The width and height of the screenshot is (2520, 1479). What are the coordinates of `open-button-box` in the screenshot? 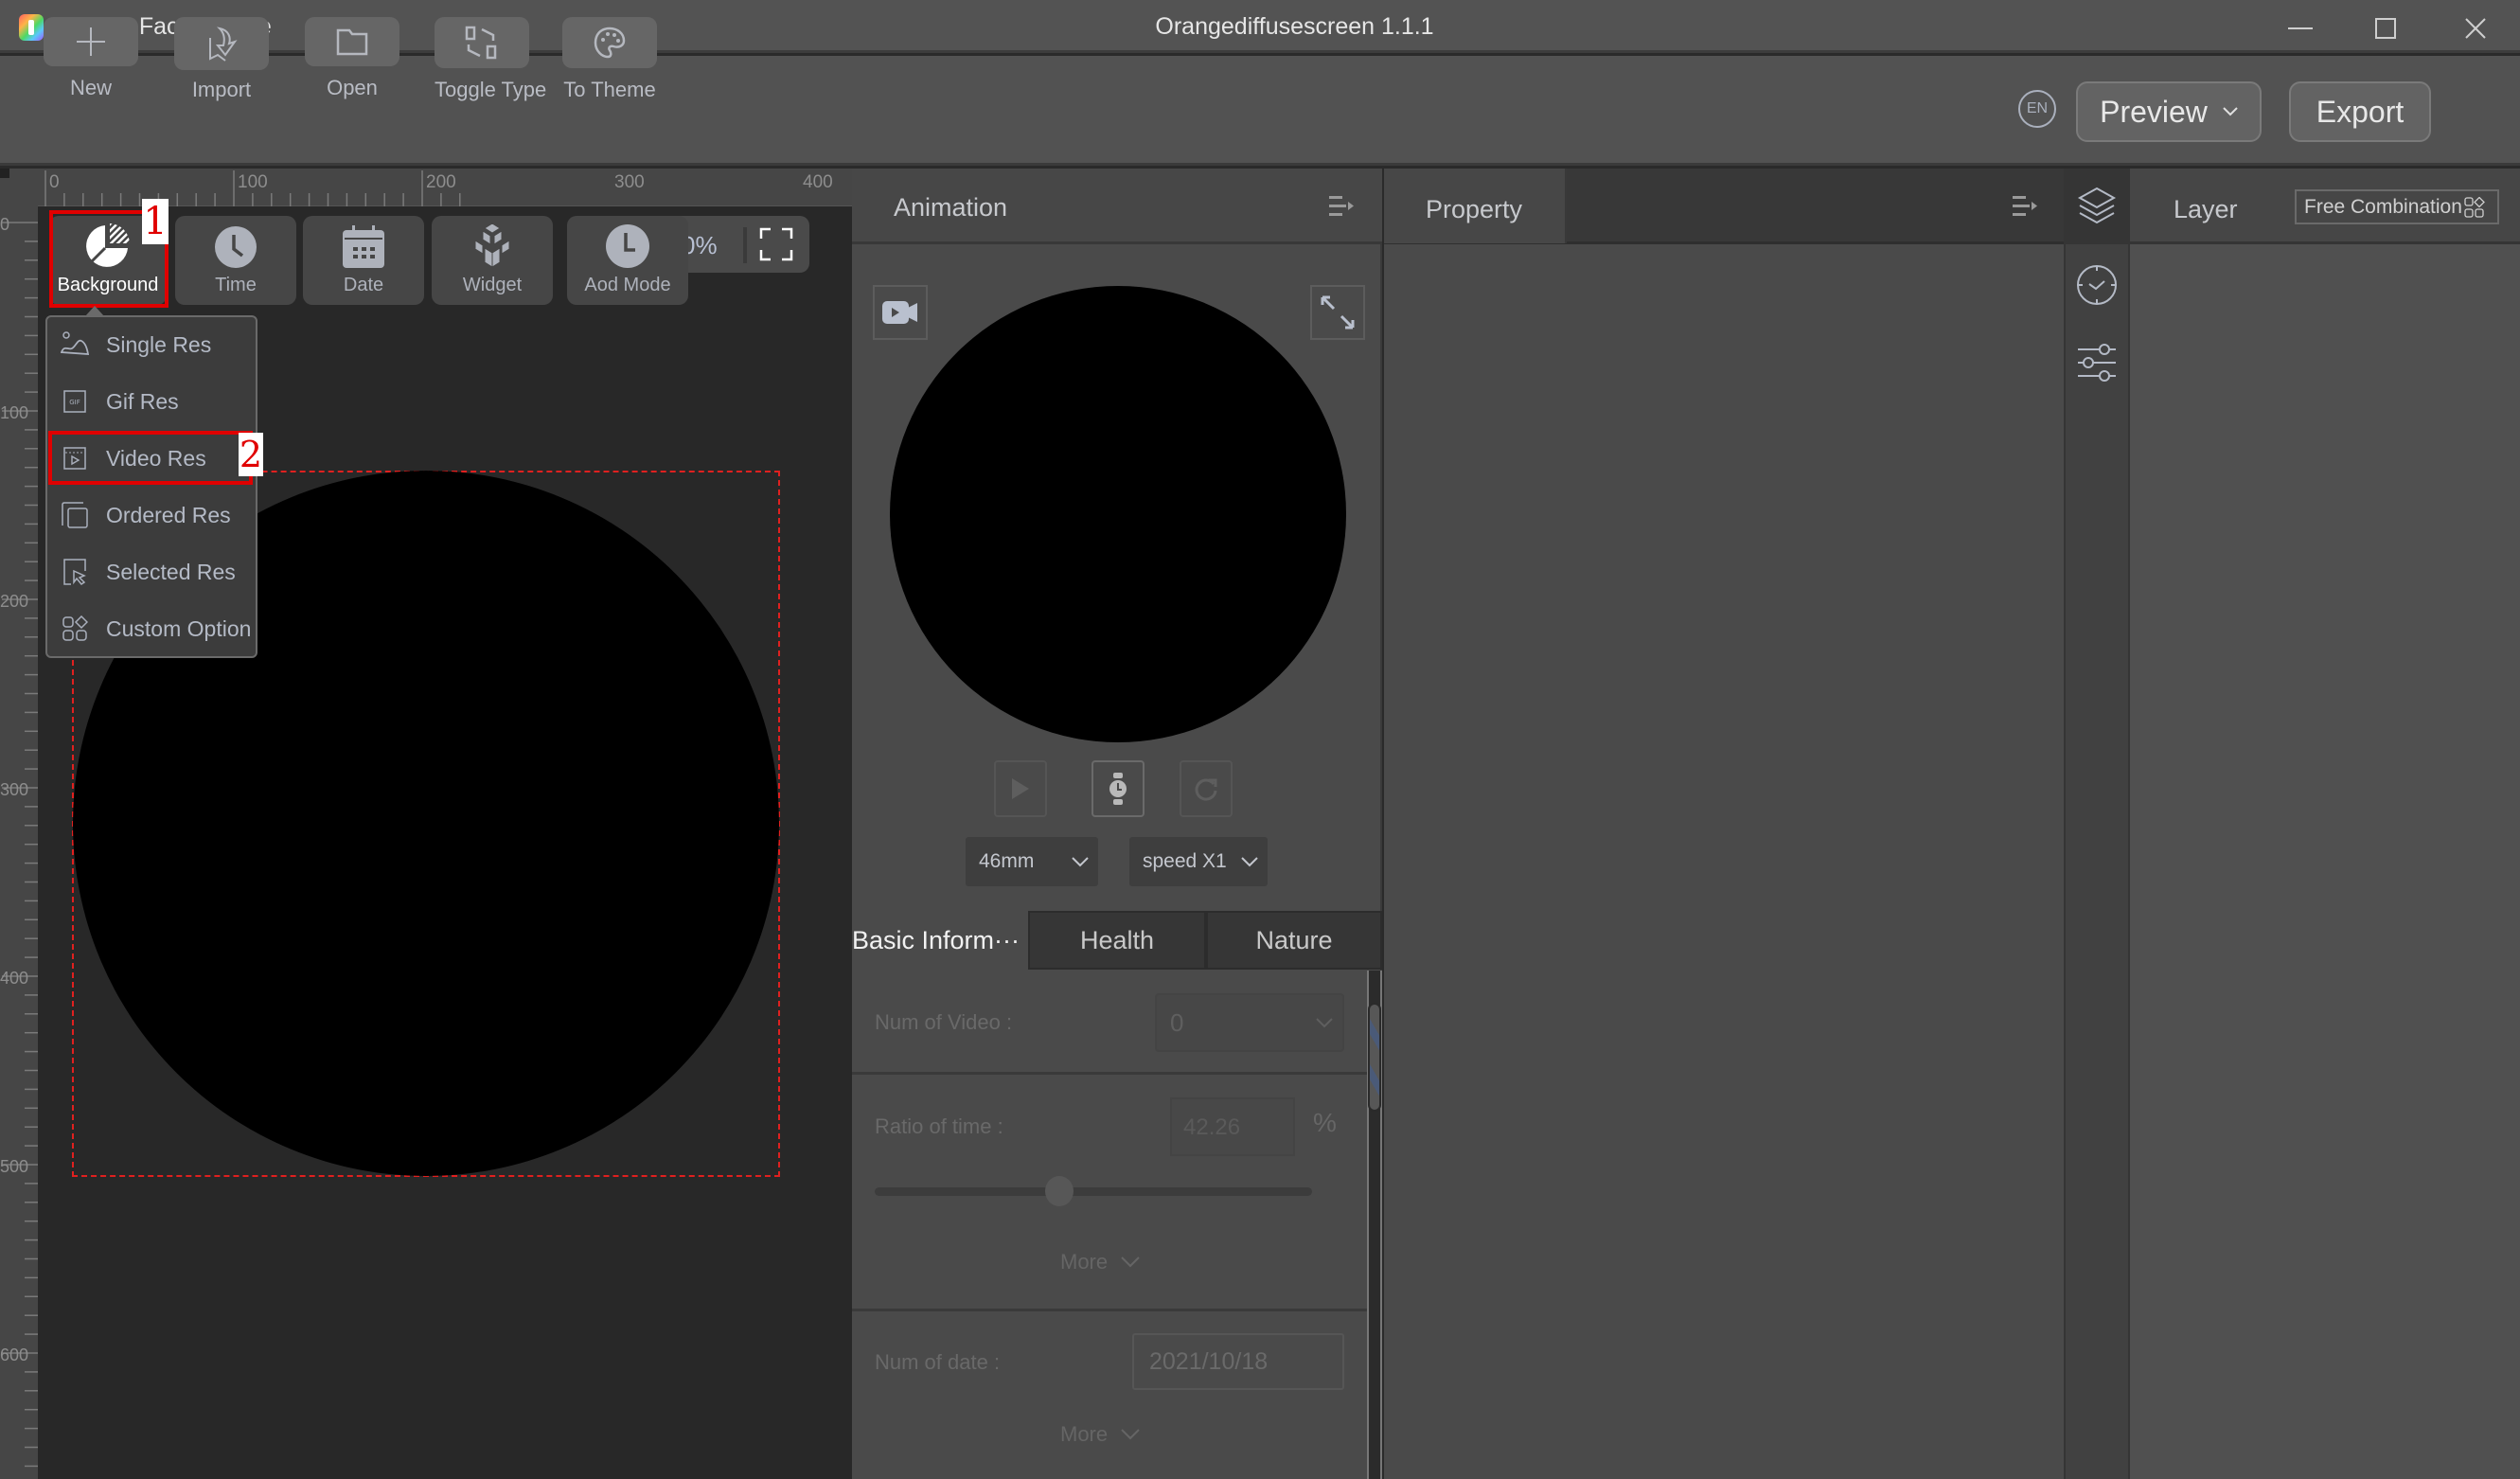 It's located at (352, 41).